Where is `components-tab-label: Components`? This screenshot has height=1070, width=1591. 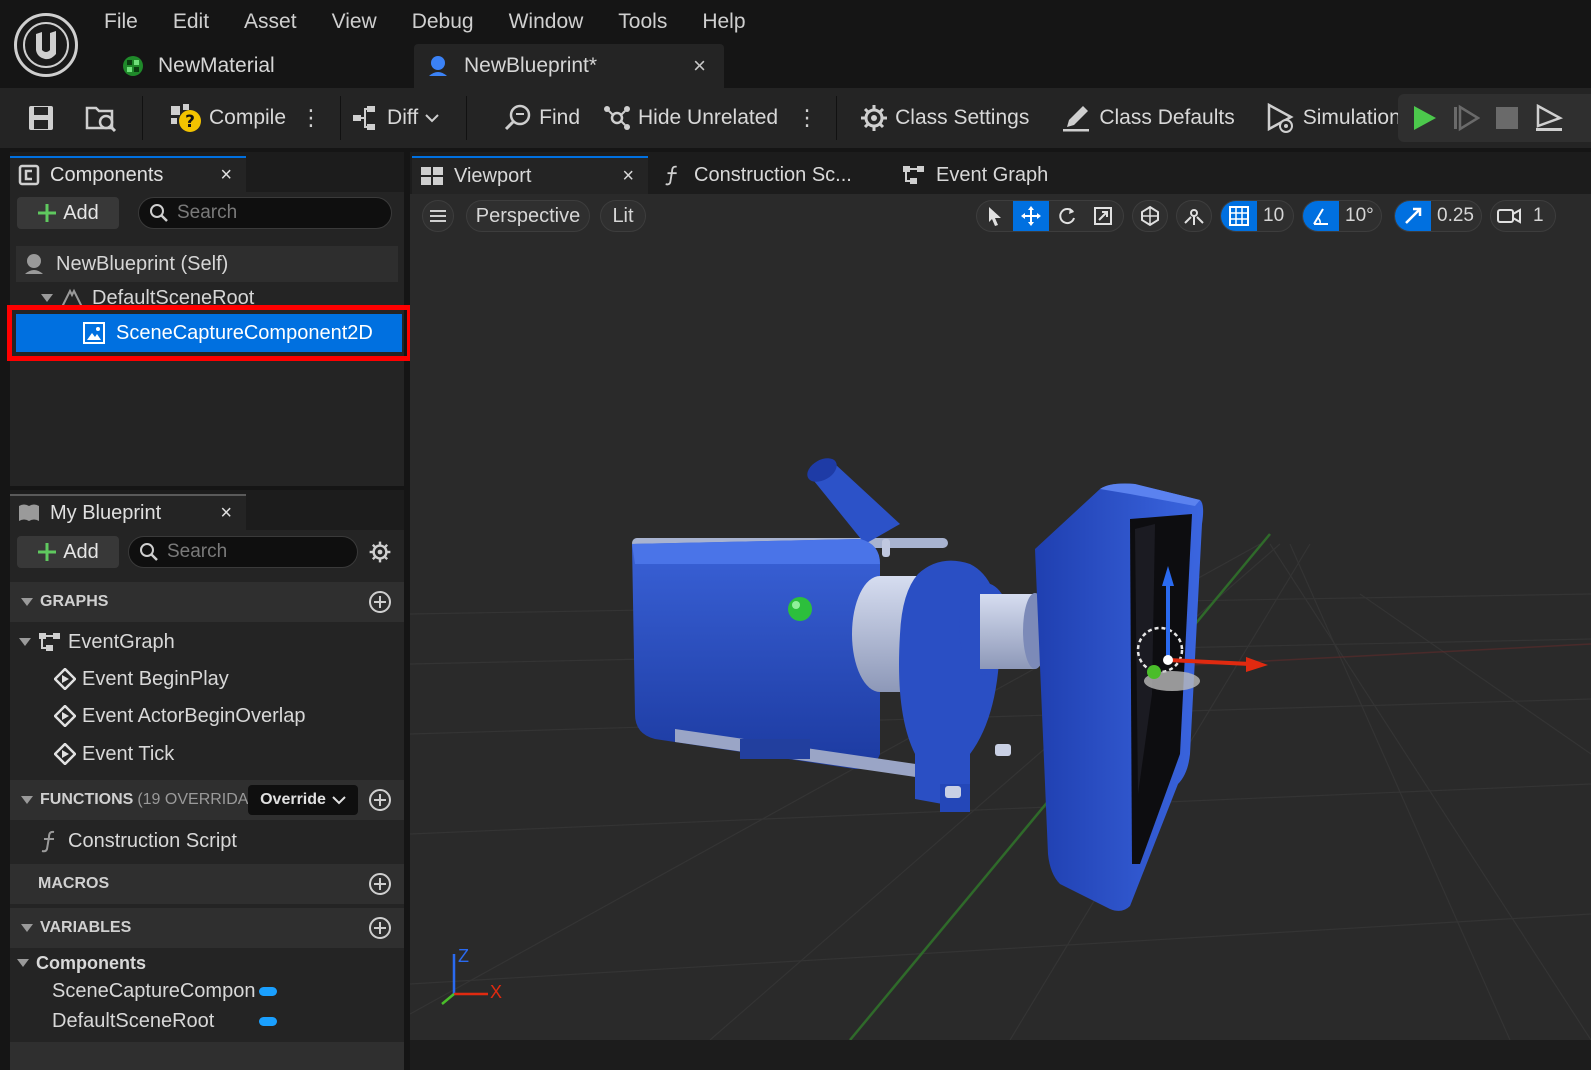 components-tab-label: Components is located at coordinates (107, 174).